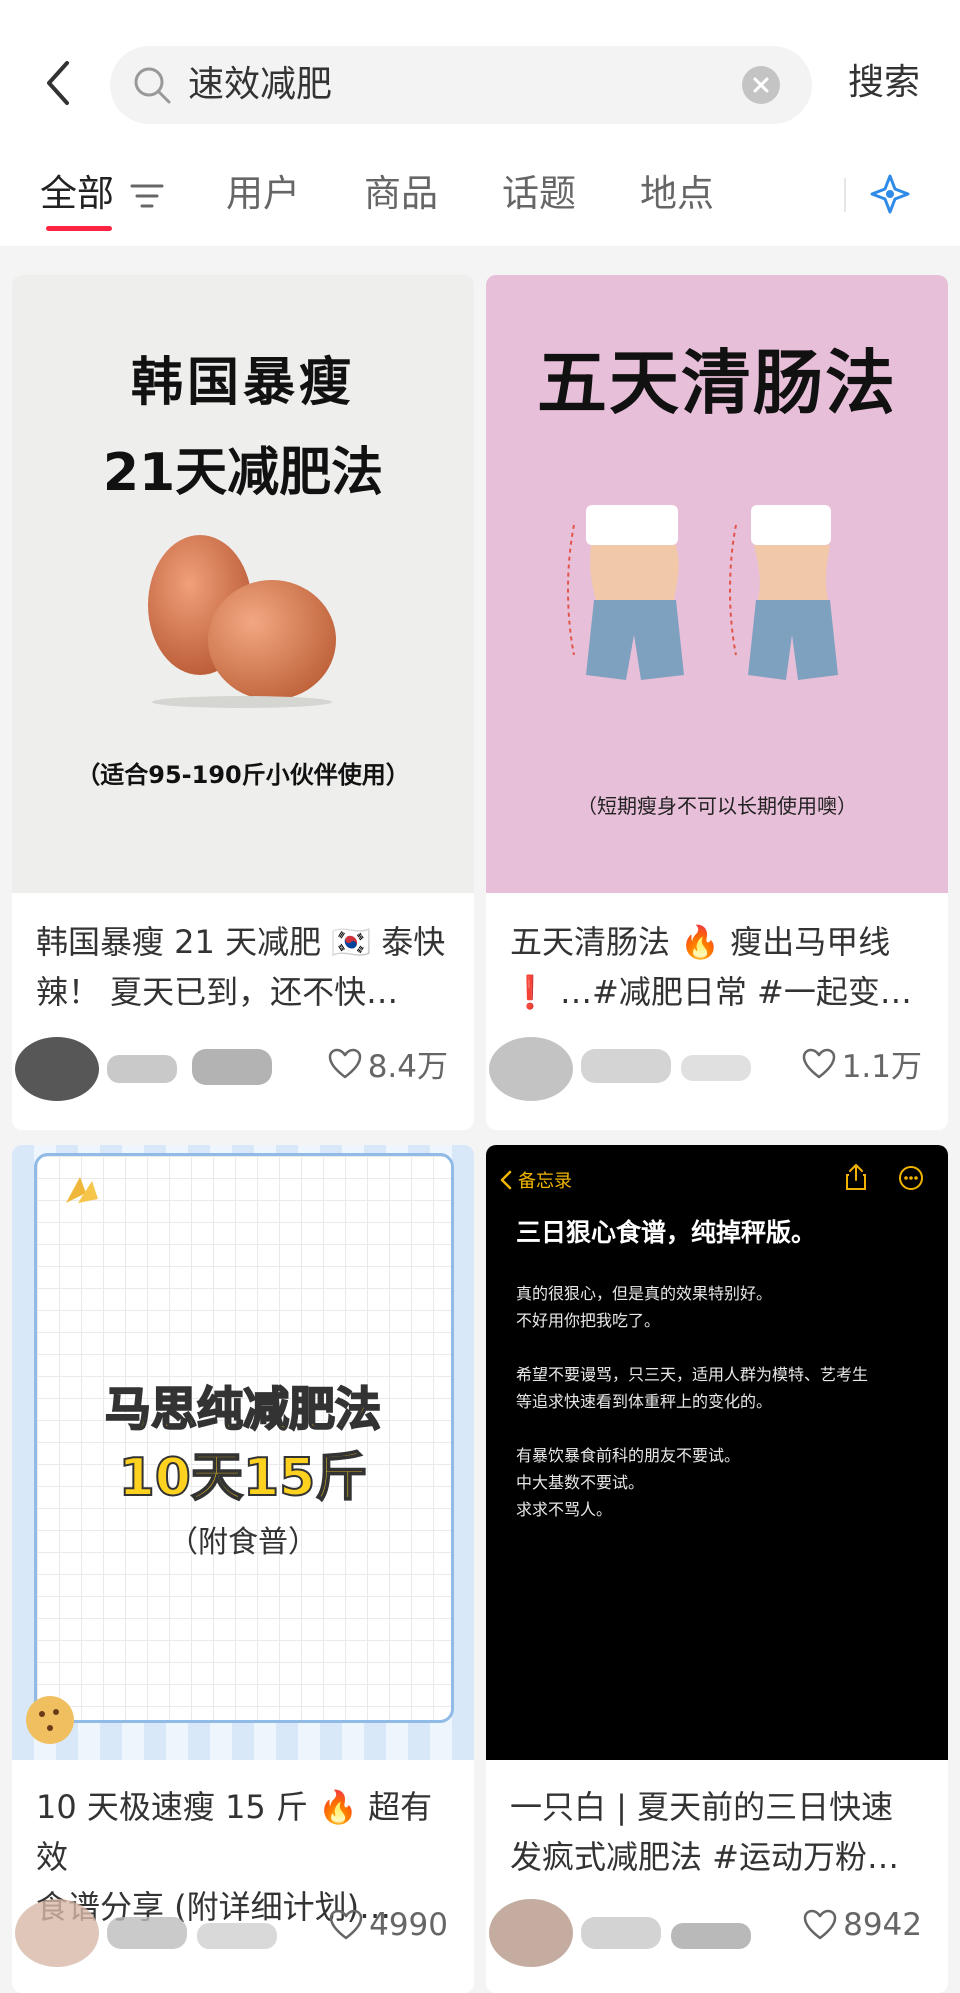  What do you see at coordinates (644, 1401) in the screenshot?
I see `memo-line: 等追求快速看到体重秤上的变化的。` at bounding box center [644, 1401].